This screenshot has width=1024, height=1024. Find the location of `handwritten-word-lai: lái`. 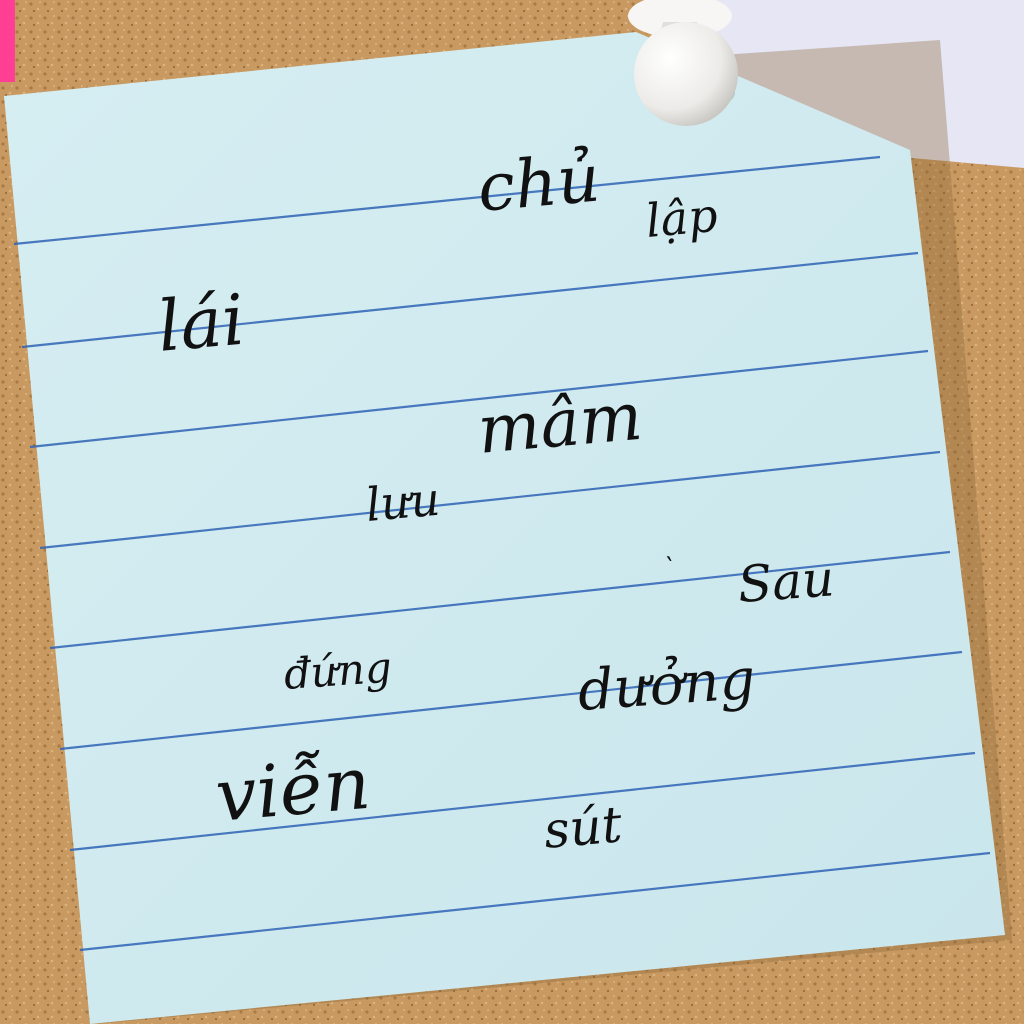

handwritten-word-lai: lái is located at coordinates (201, 323).